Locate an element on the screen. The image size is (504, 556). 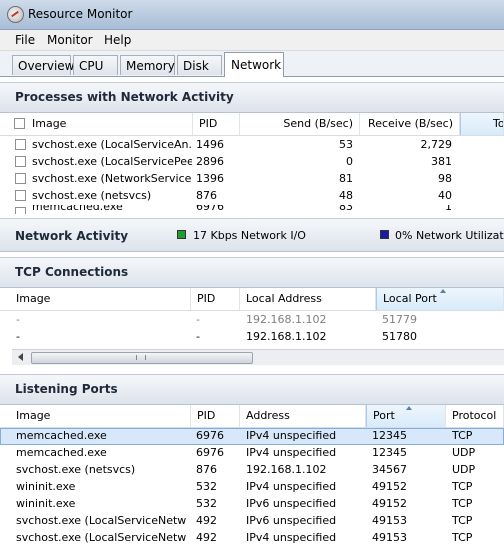
network-io-legend-icon is located at coordinates (181, 234).